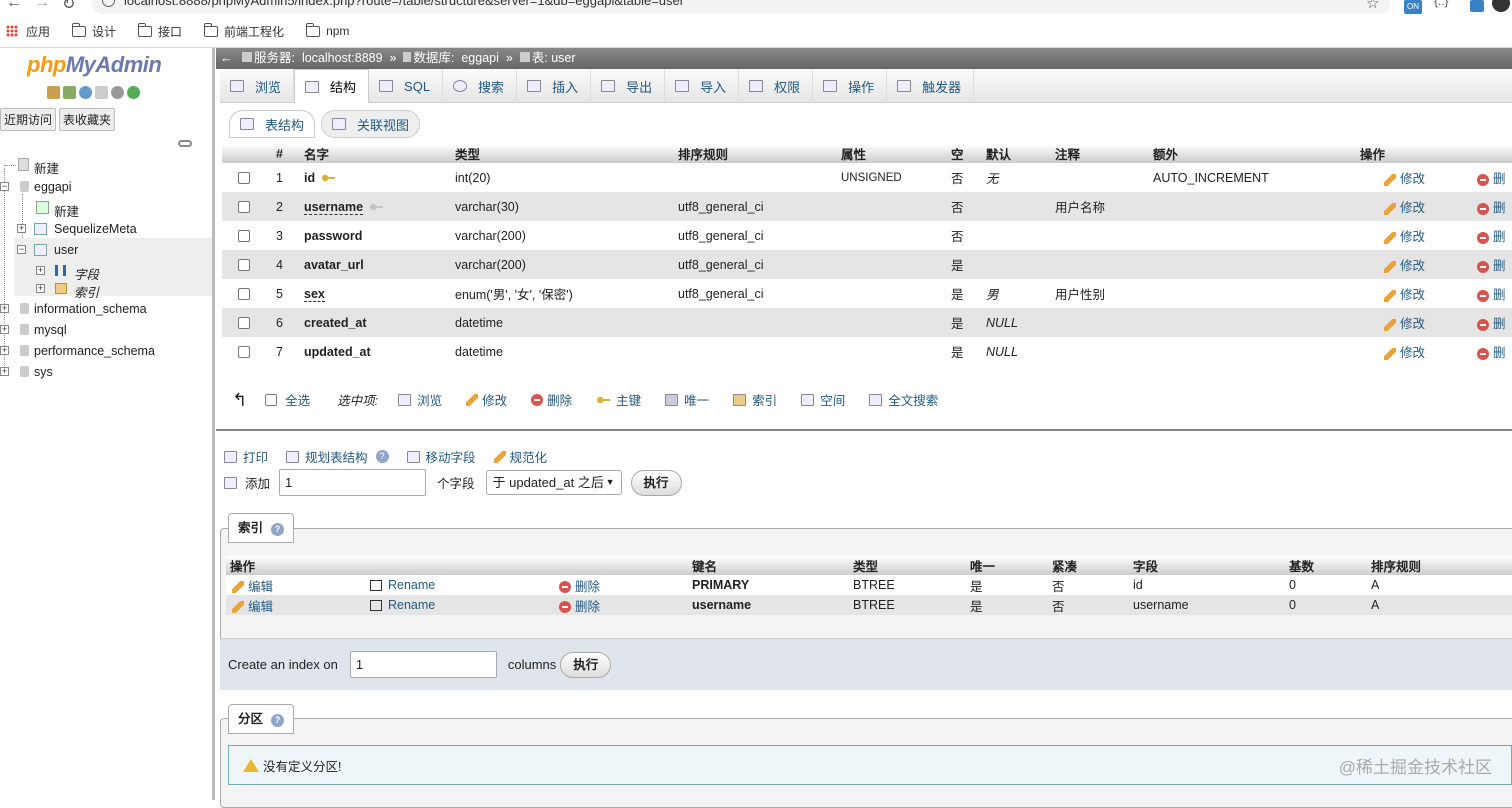 Image resolution: width=1512 pixels, height=808 pixels. What do you see at coordinates (553, 482) in the screenshot?
I see `add-position-select: 于 updated_at 之后 ▼` at bounding box center [553, 482].